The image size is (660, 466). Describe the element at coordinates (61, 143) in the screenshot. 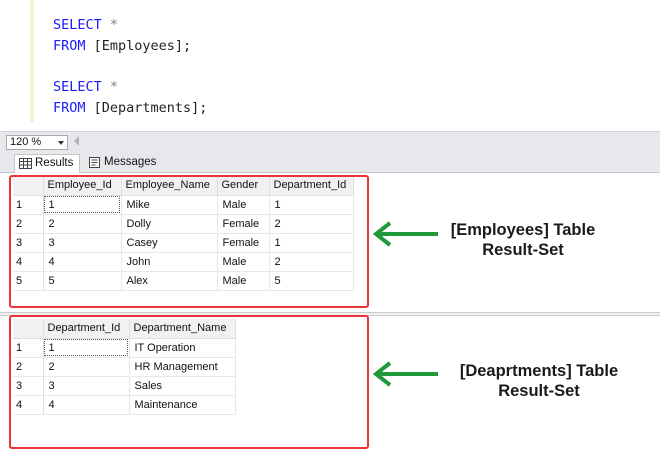

I see `chevron-down-icon` at that location.